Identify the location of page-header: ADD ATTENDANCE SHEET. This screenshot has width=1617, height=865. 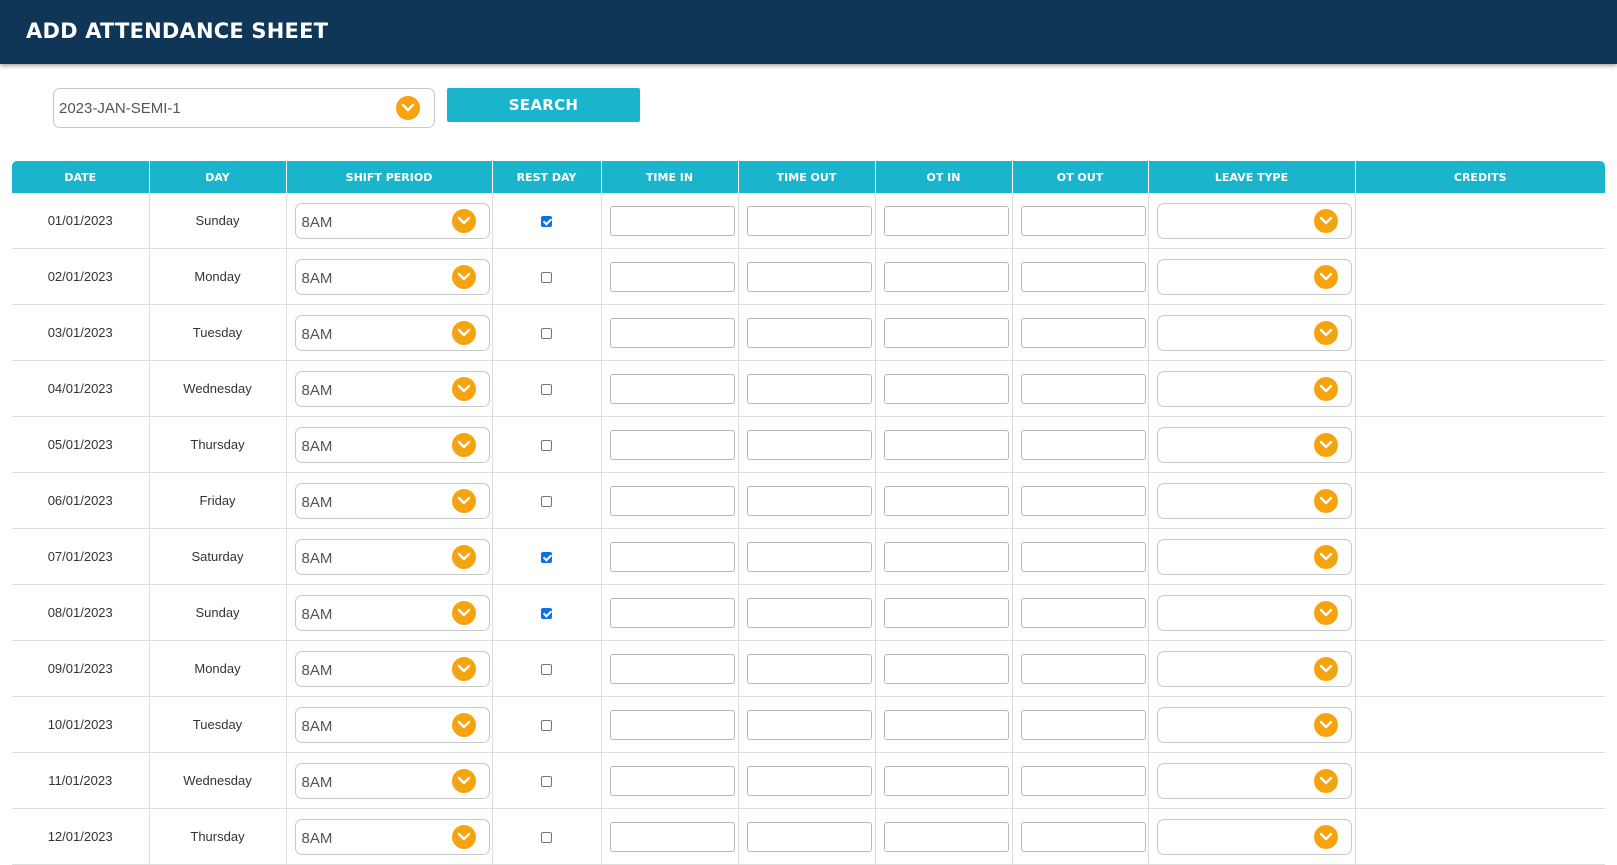
(808, 32).